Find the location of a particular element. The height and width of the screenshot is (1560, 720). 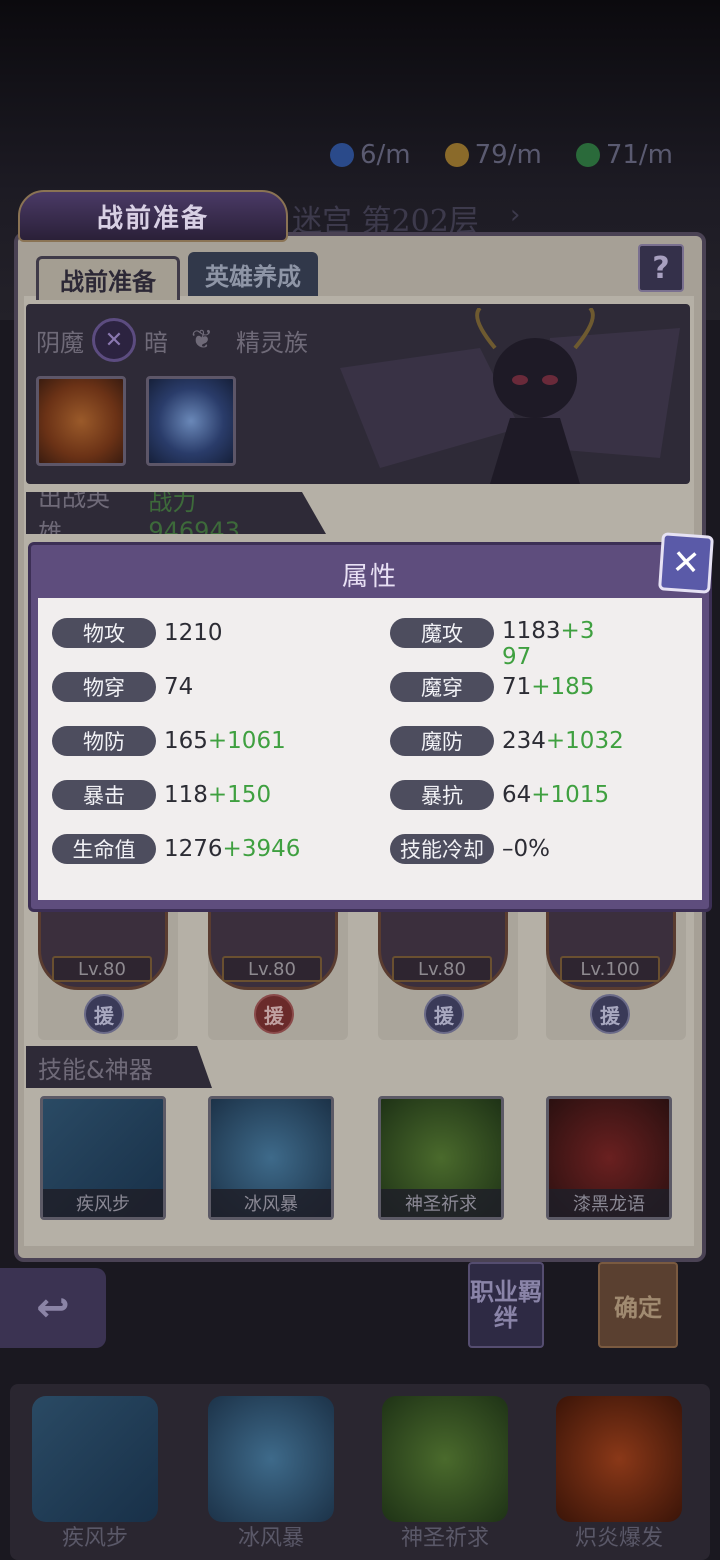

attribute-popup-title: 属性 is located at coordinates (369, 576).